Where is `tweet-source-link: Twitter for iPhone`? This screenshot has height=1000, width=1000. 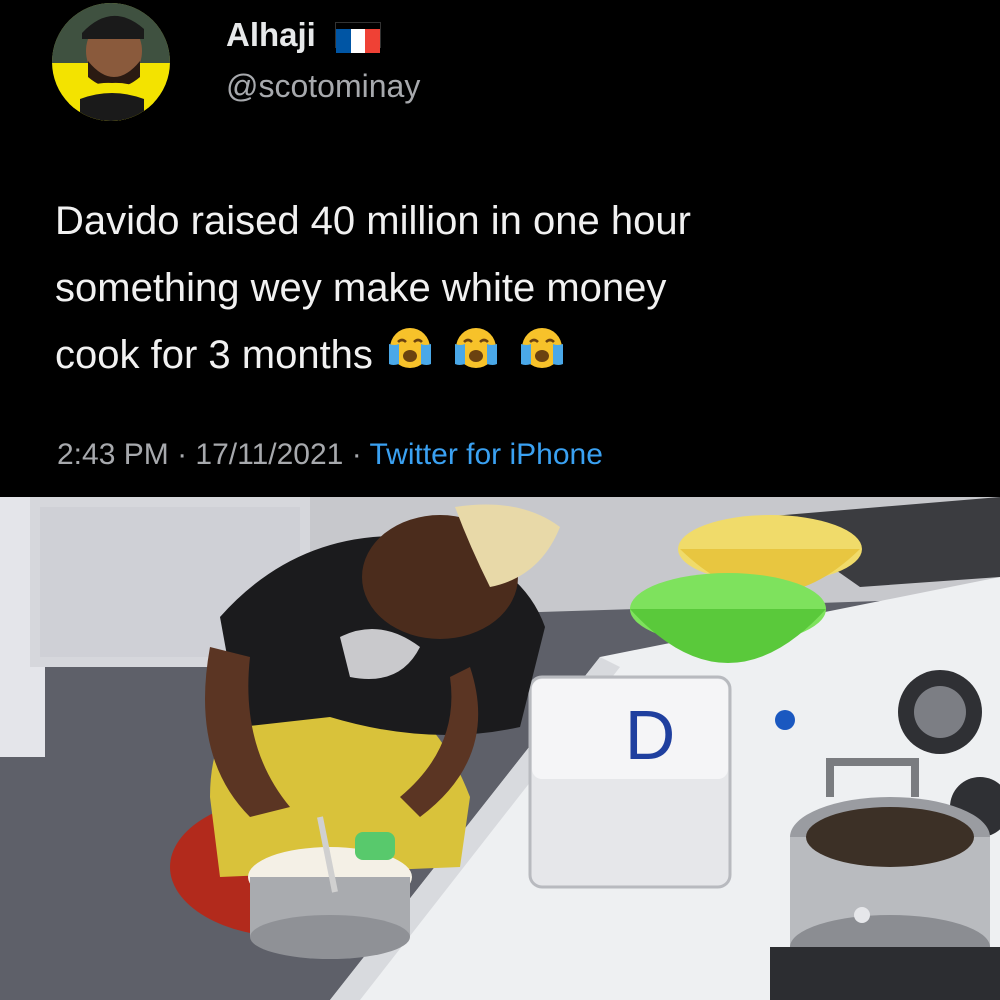 tweet-source-link: Twitter for iPhone is located at coordinates (485, 454).